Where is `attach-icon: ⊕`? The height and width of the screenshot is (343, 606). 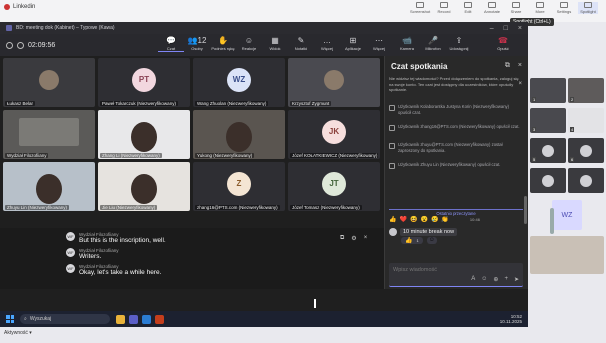 attach-icon: ⊕ is located at coordinates (495, 279).